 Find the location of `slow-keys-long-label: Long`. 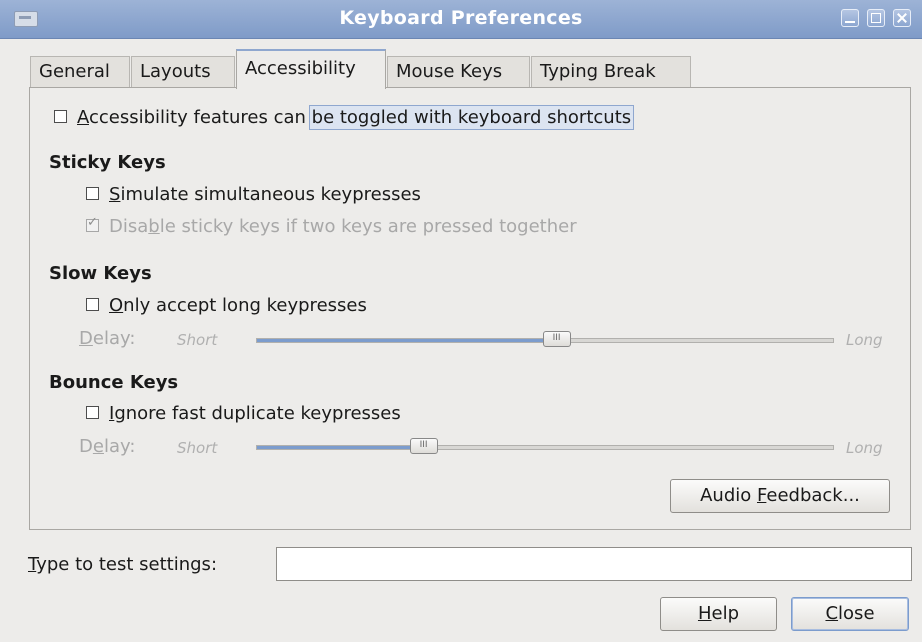

slow-keys-long-label: Long is located at coordinates (864, 340).